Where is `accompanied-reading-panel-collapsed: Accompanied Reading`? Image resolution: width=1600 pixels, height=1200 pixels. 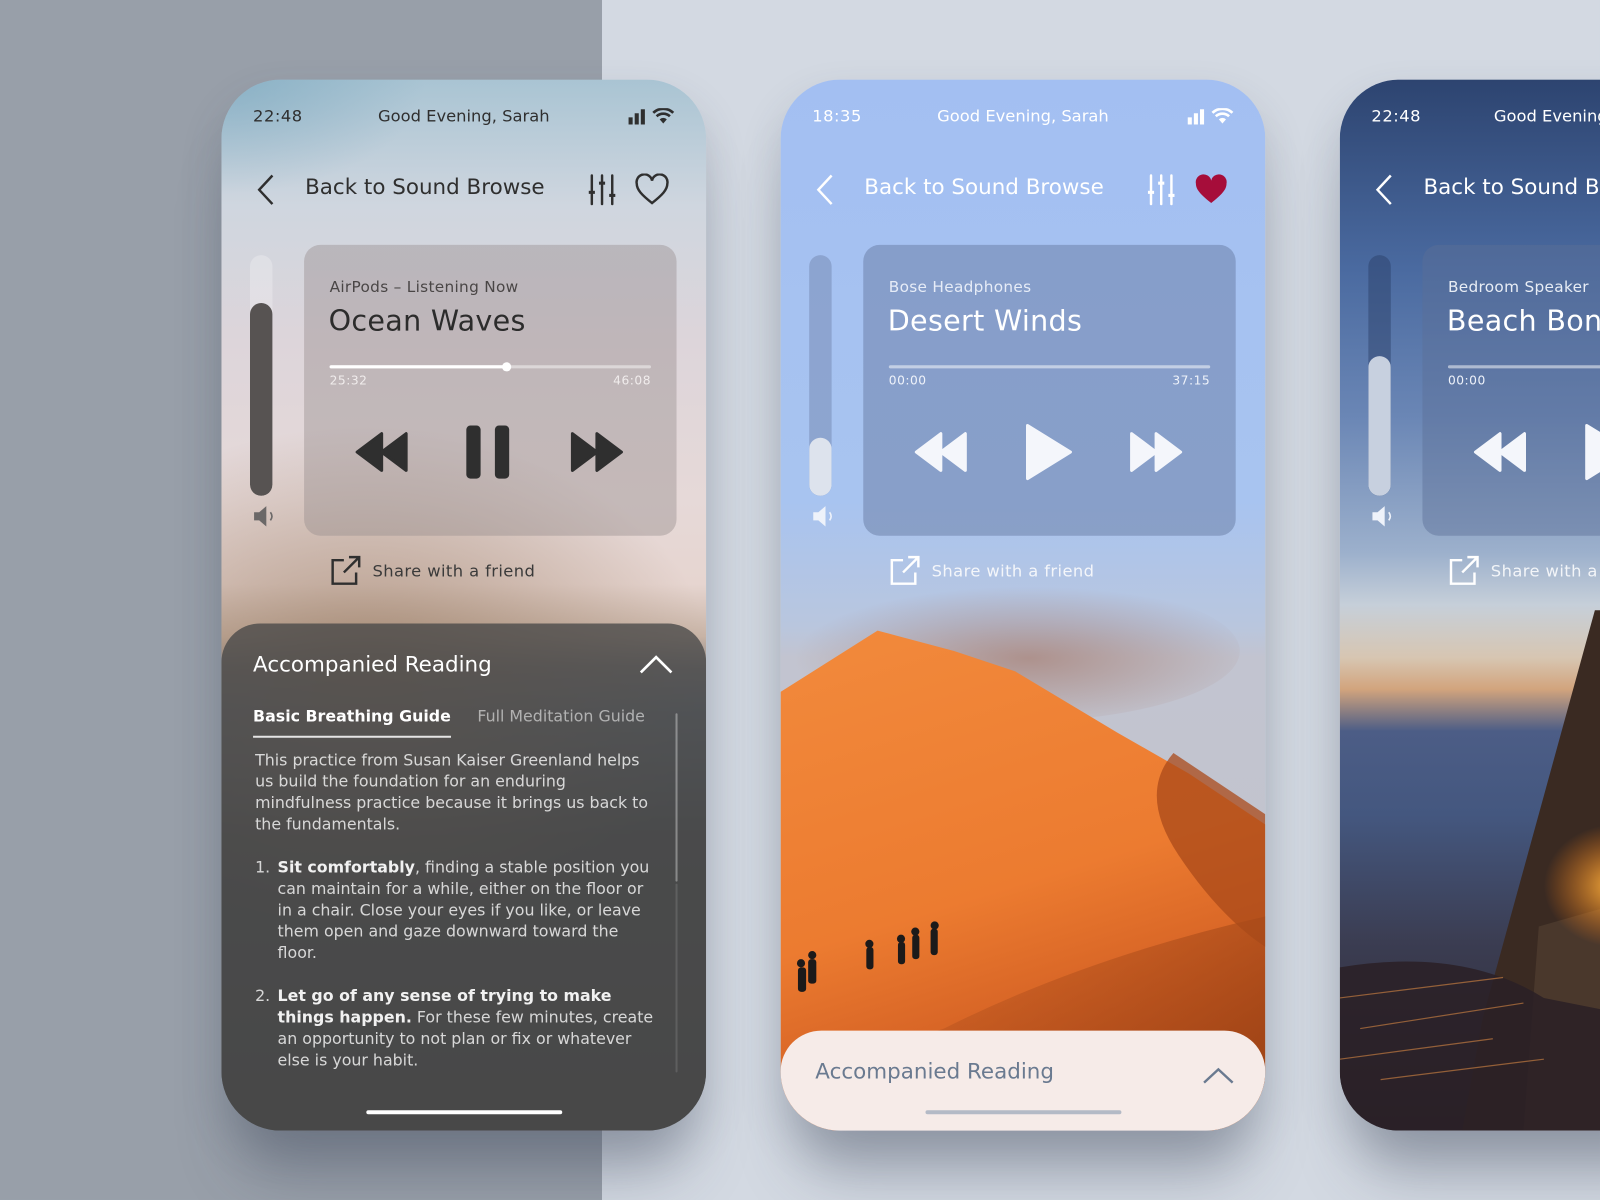
accompanied-reading-panel-collapsed: Accompanied Reading is located at coordinates (1023, 1080).